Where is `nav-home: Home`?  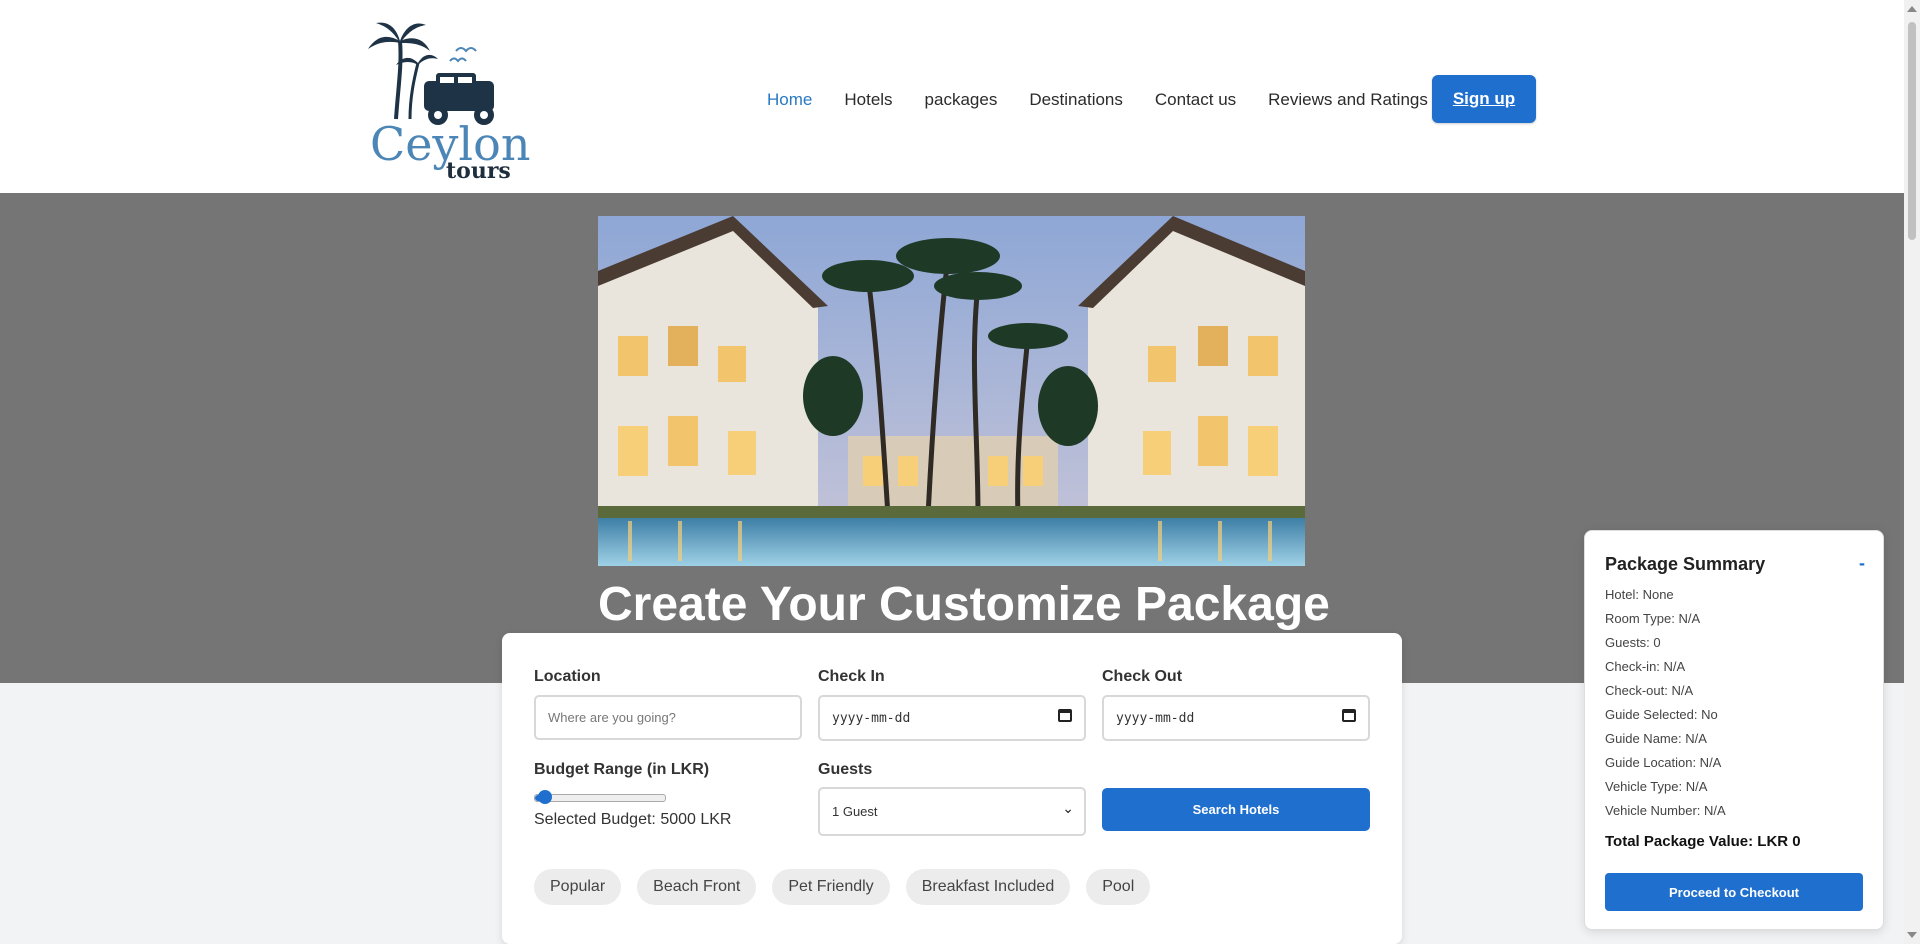 nav-home: Home is located at coordinates (789, 100).